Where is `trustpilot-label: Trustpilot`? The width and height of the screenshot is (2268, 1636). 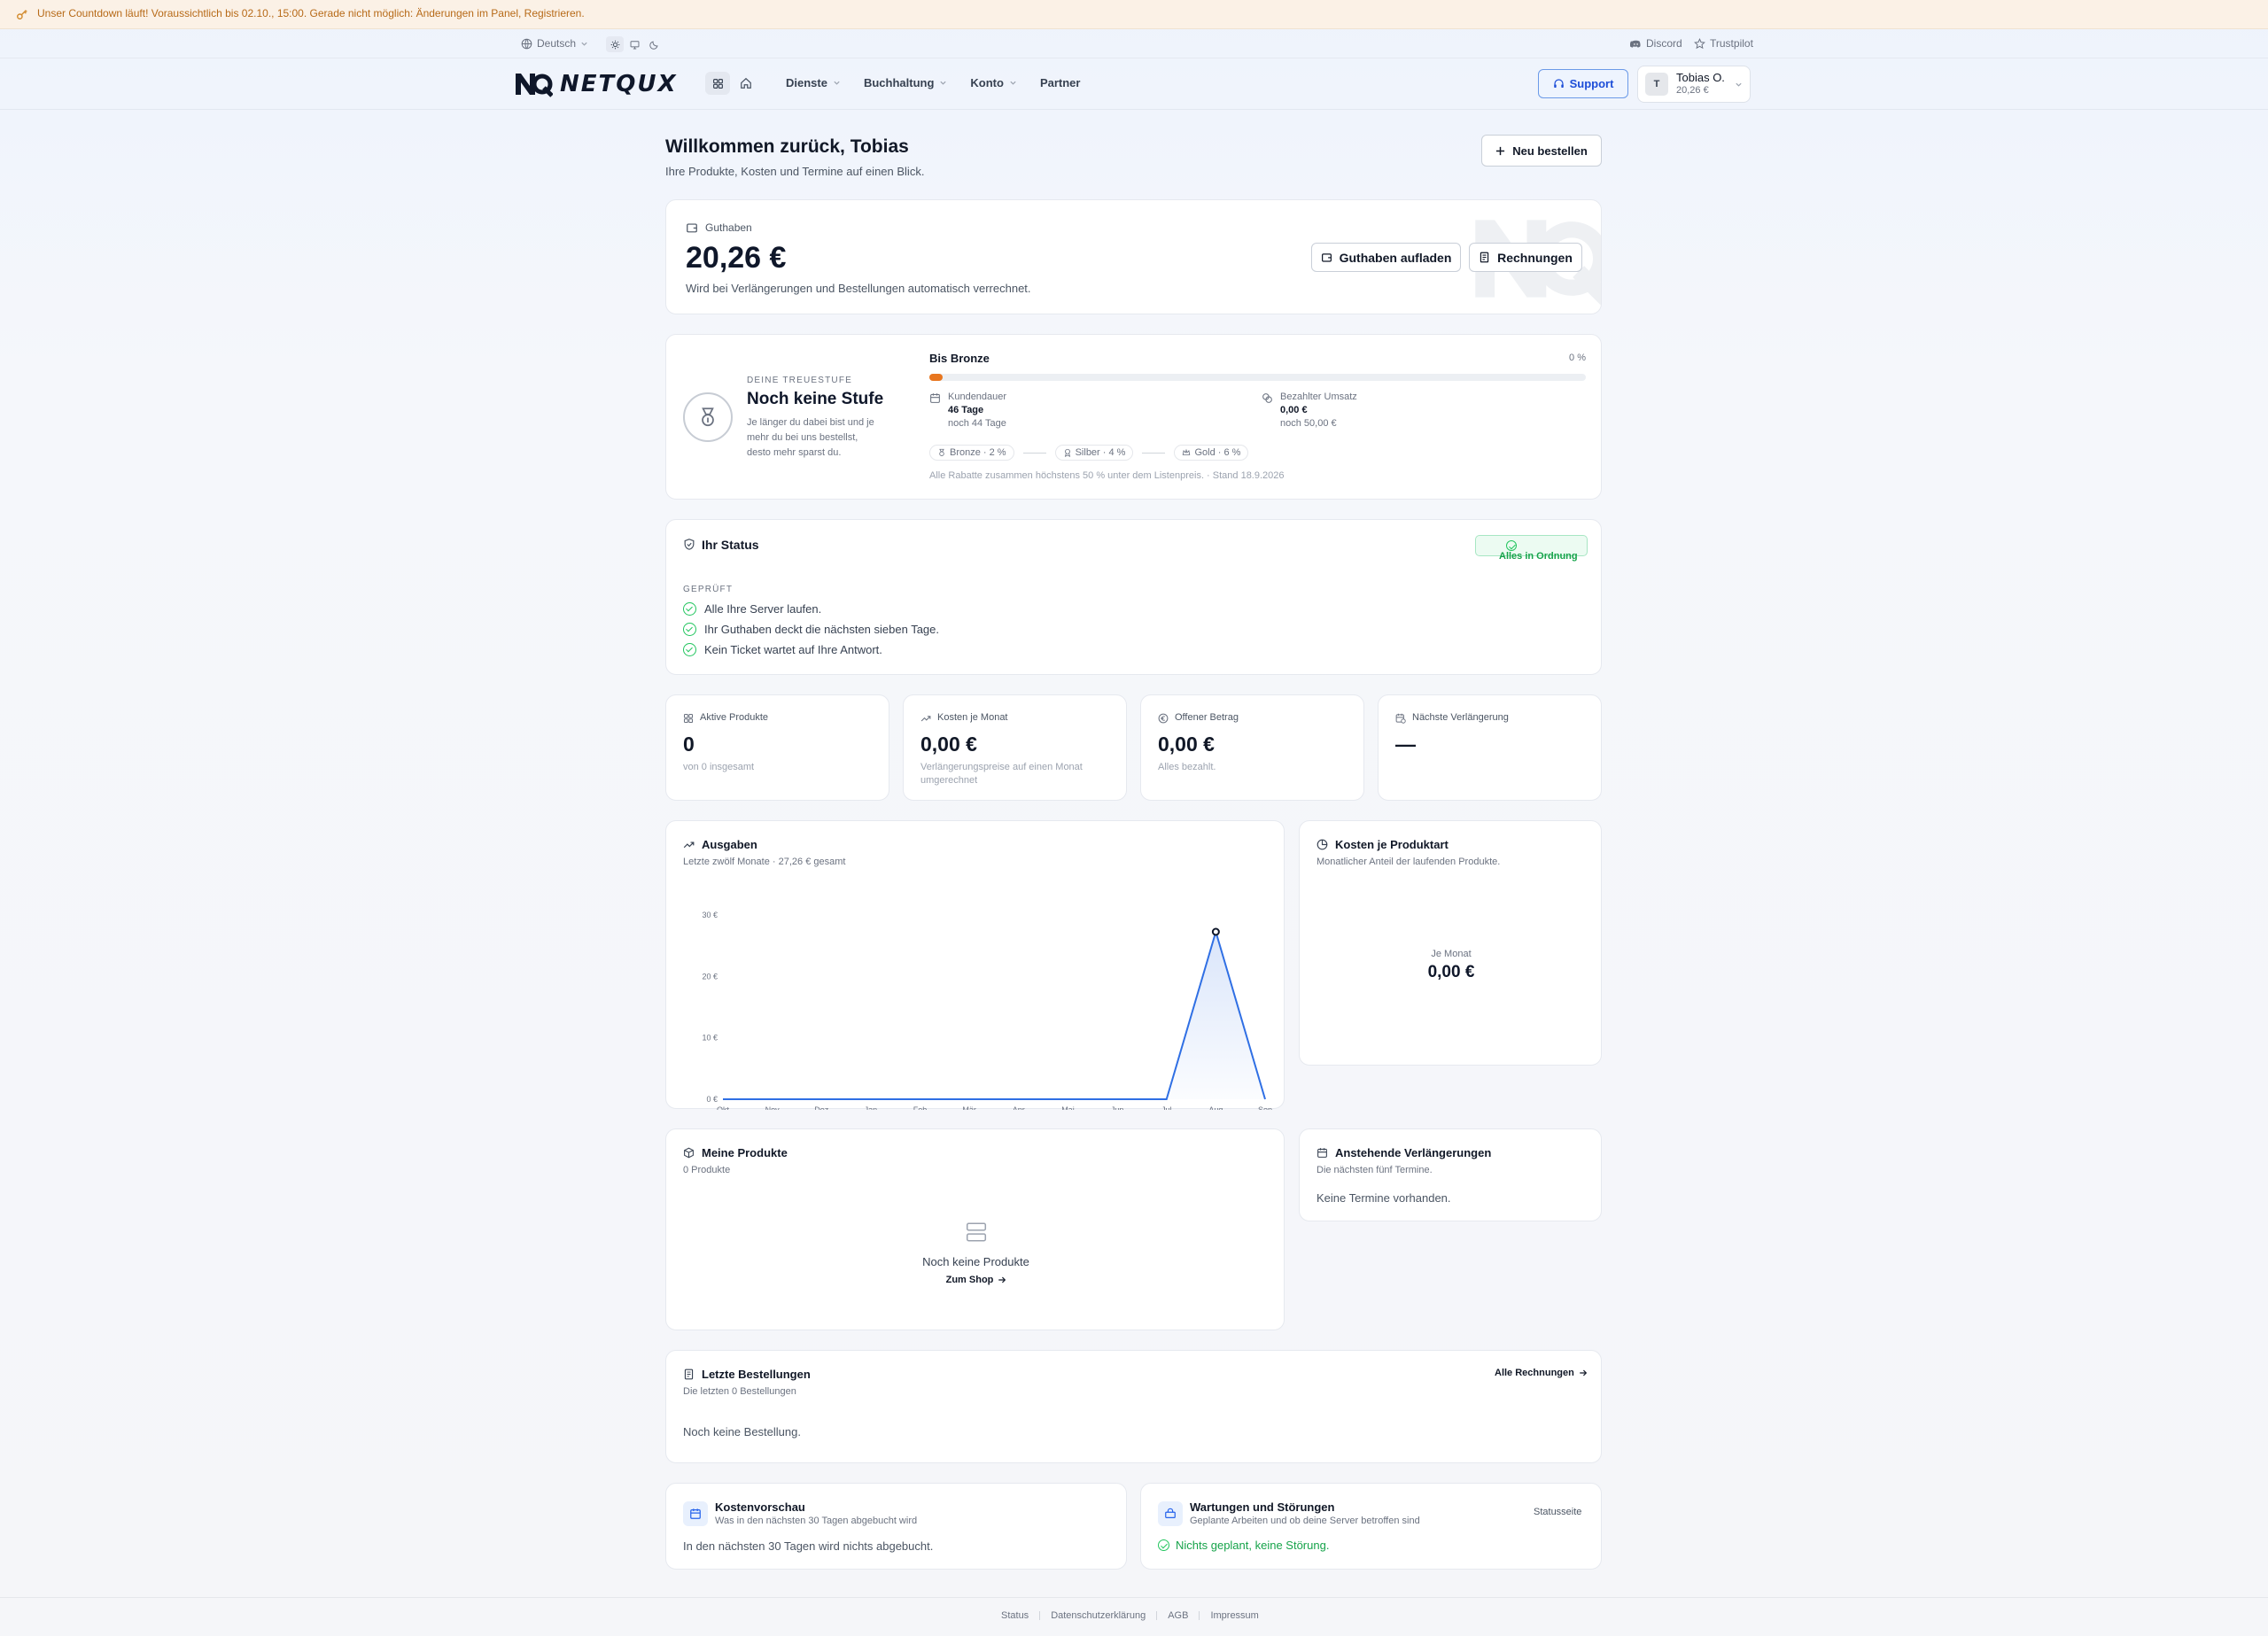
trustpilot-label: Trustpilot is located at coordinates (1731, 43).